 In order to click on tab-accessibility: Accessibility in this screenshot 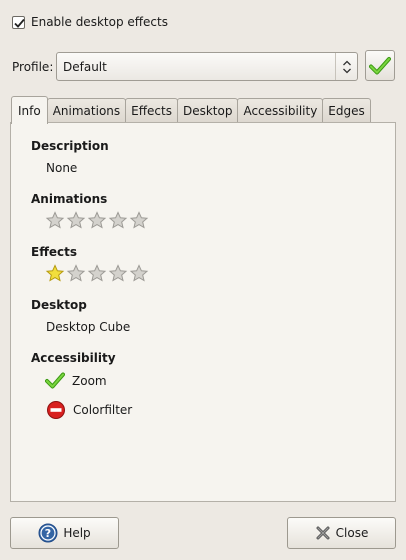, I will do `click(280, 110)`.